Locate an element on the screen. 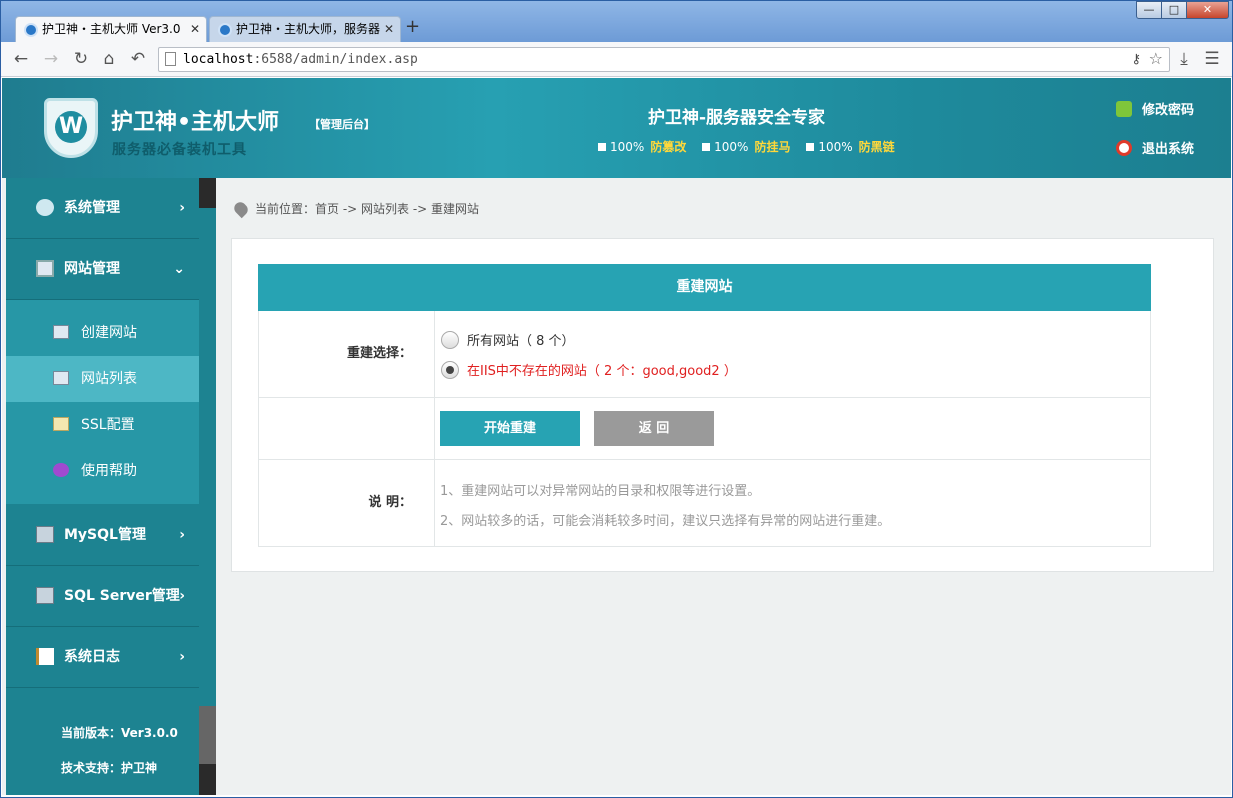  submenu-help: 使用帮助 is located at coordinates (102, 471).